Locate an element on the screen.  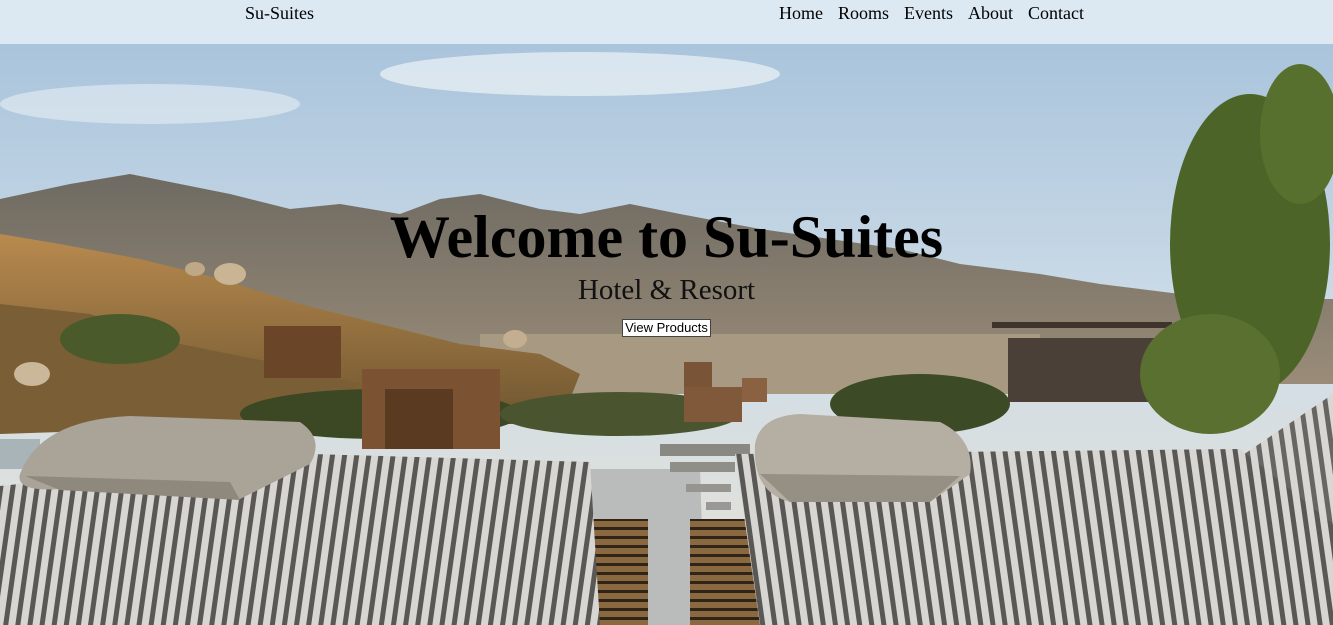
nav-link-about: About is located at coordinates (990, 13).